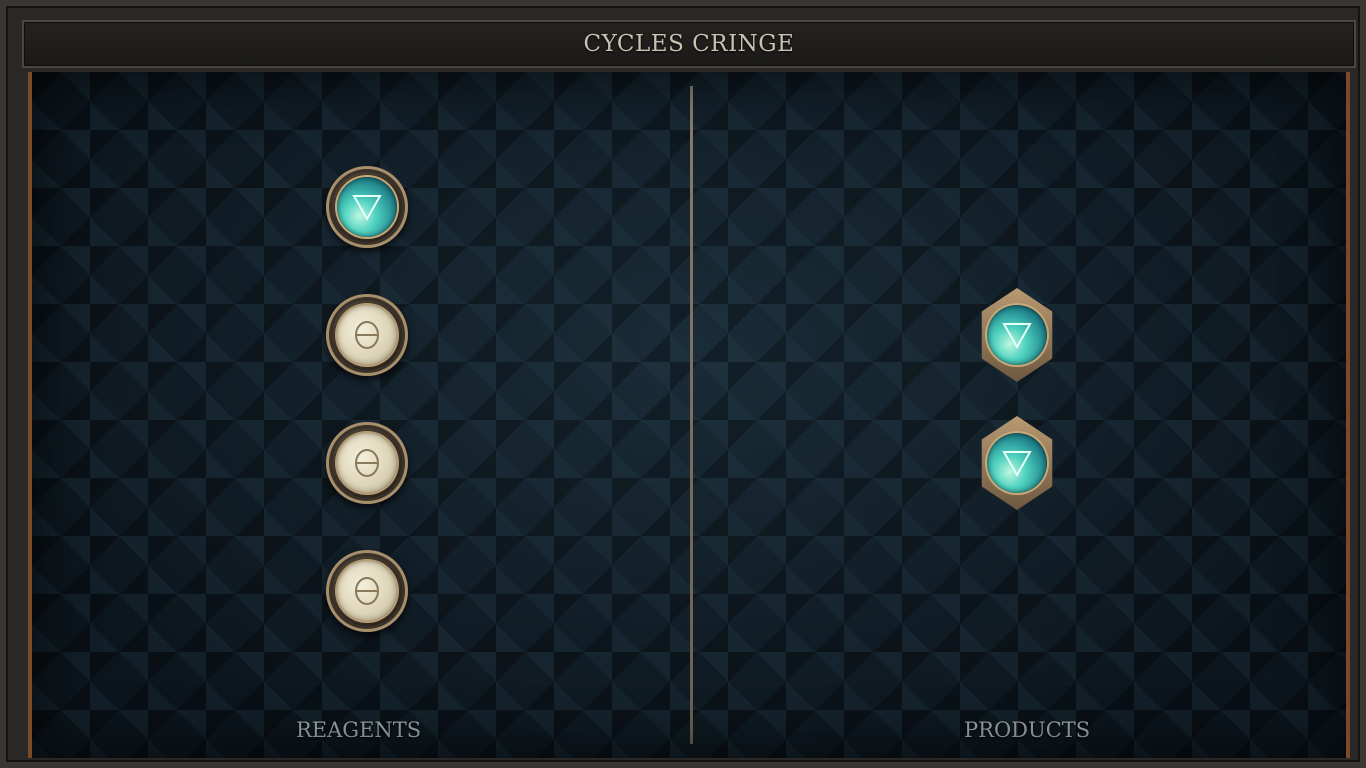 The image size is (1366, 768). What do you see at coordinates (359, 730) in the screenshot?
I see `reagents-label: REAGENTS` at bounding box center [359, 730].